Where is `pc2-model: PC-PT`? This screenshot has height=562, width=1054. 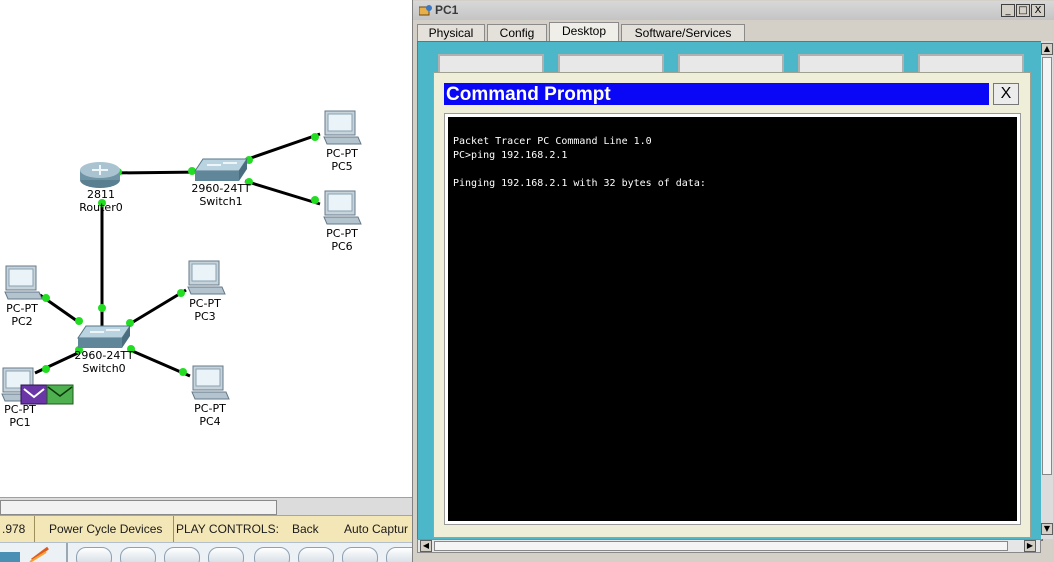
pc2-model: PC-PT is located at coordinates (22, 308).